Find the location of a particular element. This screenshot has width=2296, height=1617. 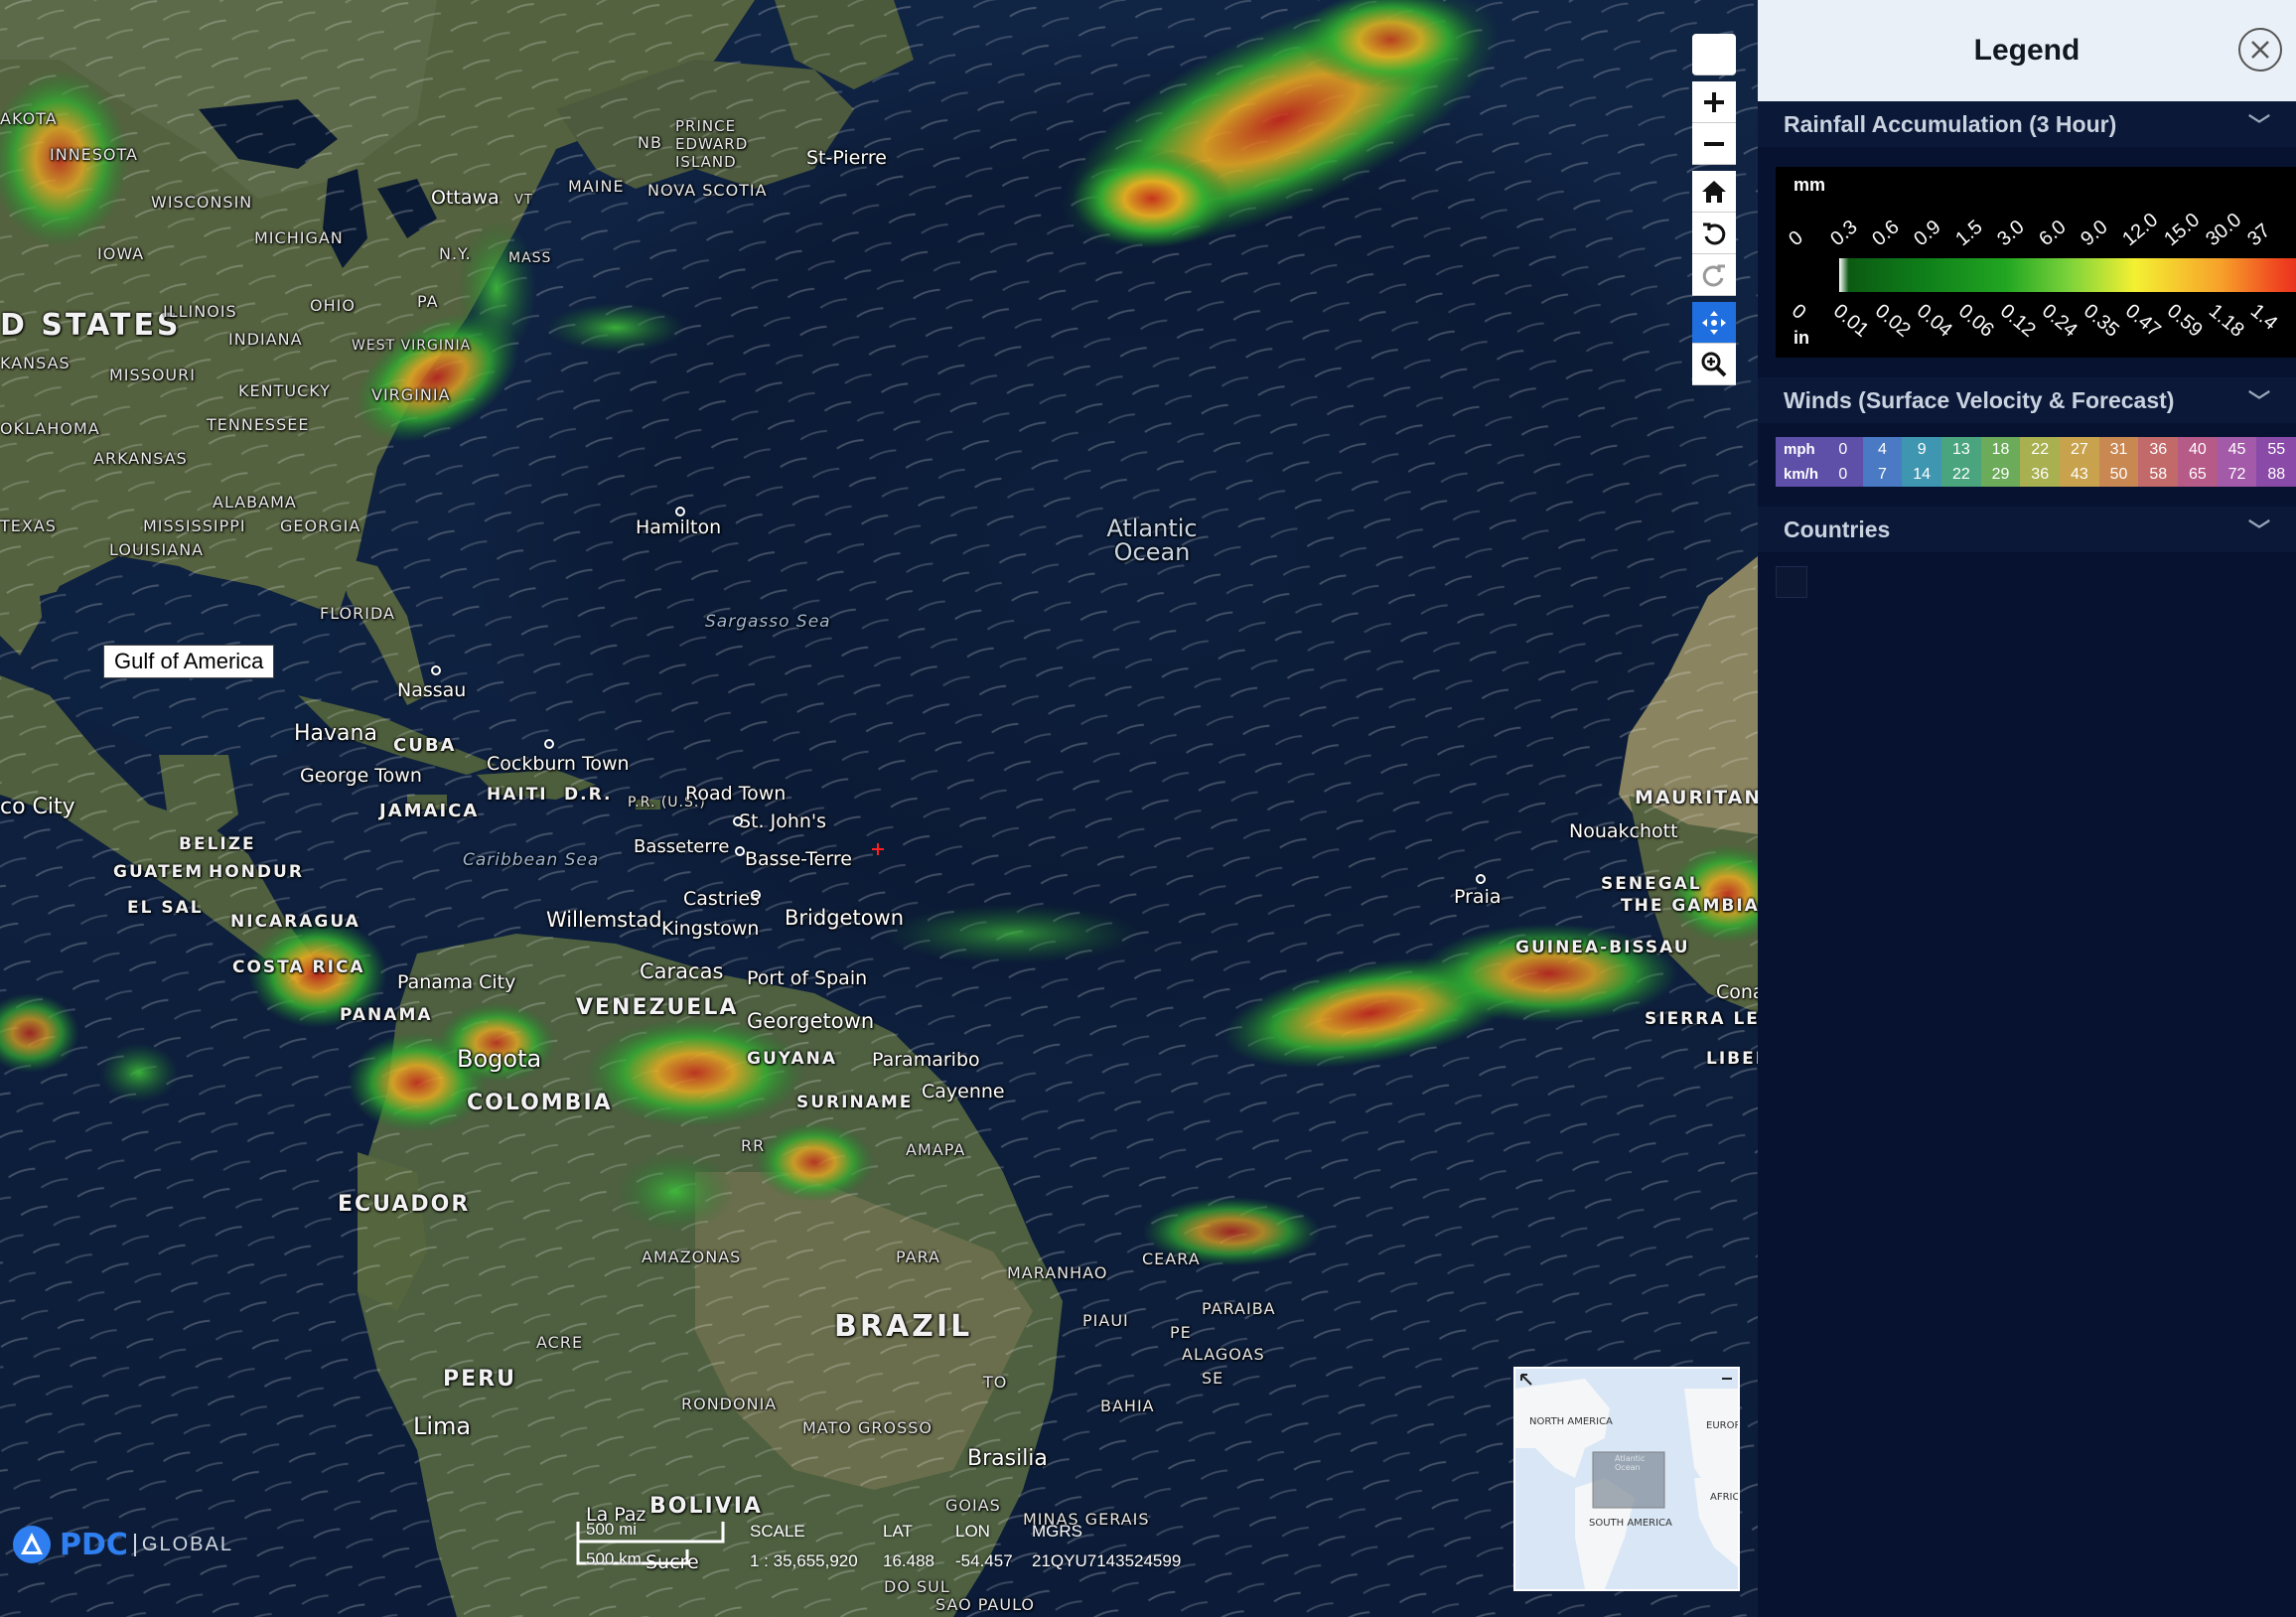

rain-mm-tick: 9.0 is located at coordinates (2094, 233).